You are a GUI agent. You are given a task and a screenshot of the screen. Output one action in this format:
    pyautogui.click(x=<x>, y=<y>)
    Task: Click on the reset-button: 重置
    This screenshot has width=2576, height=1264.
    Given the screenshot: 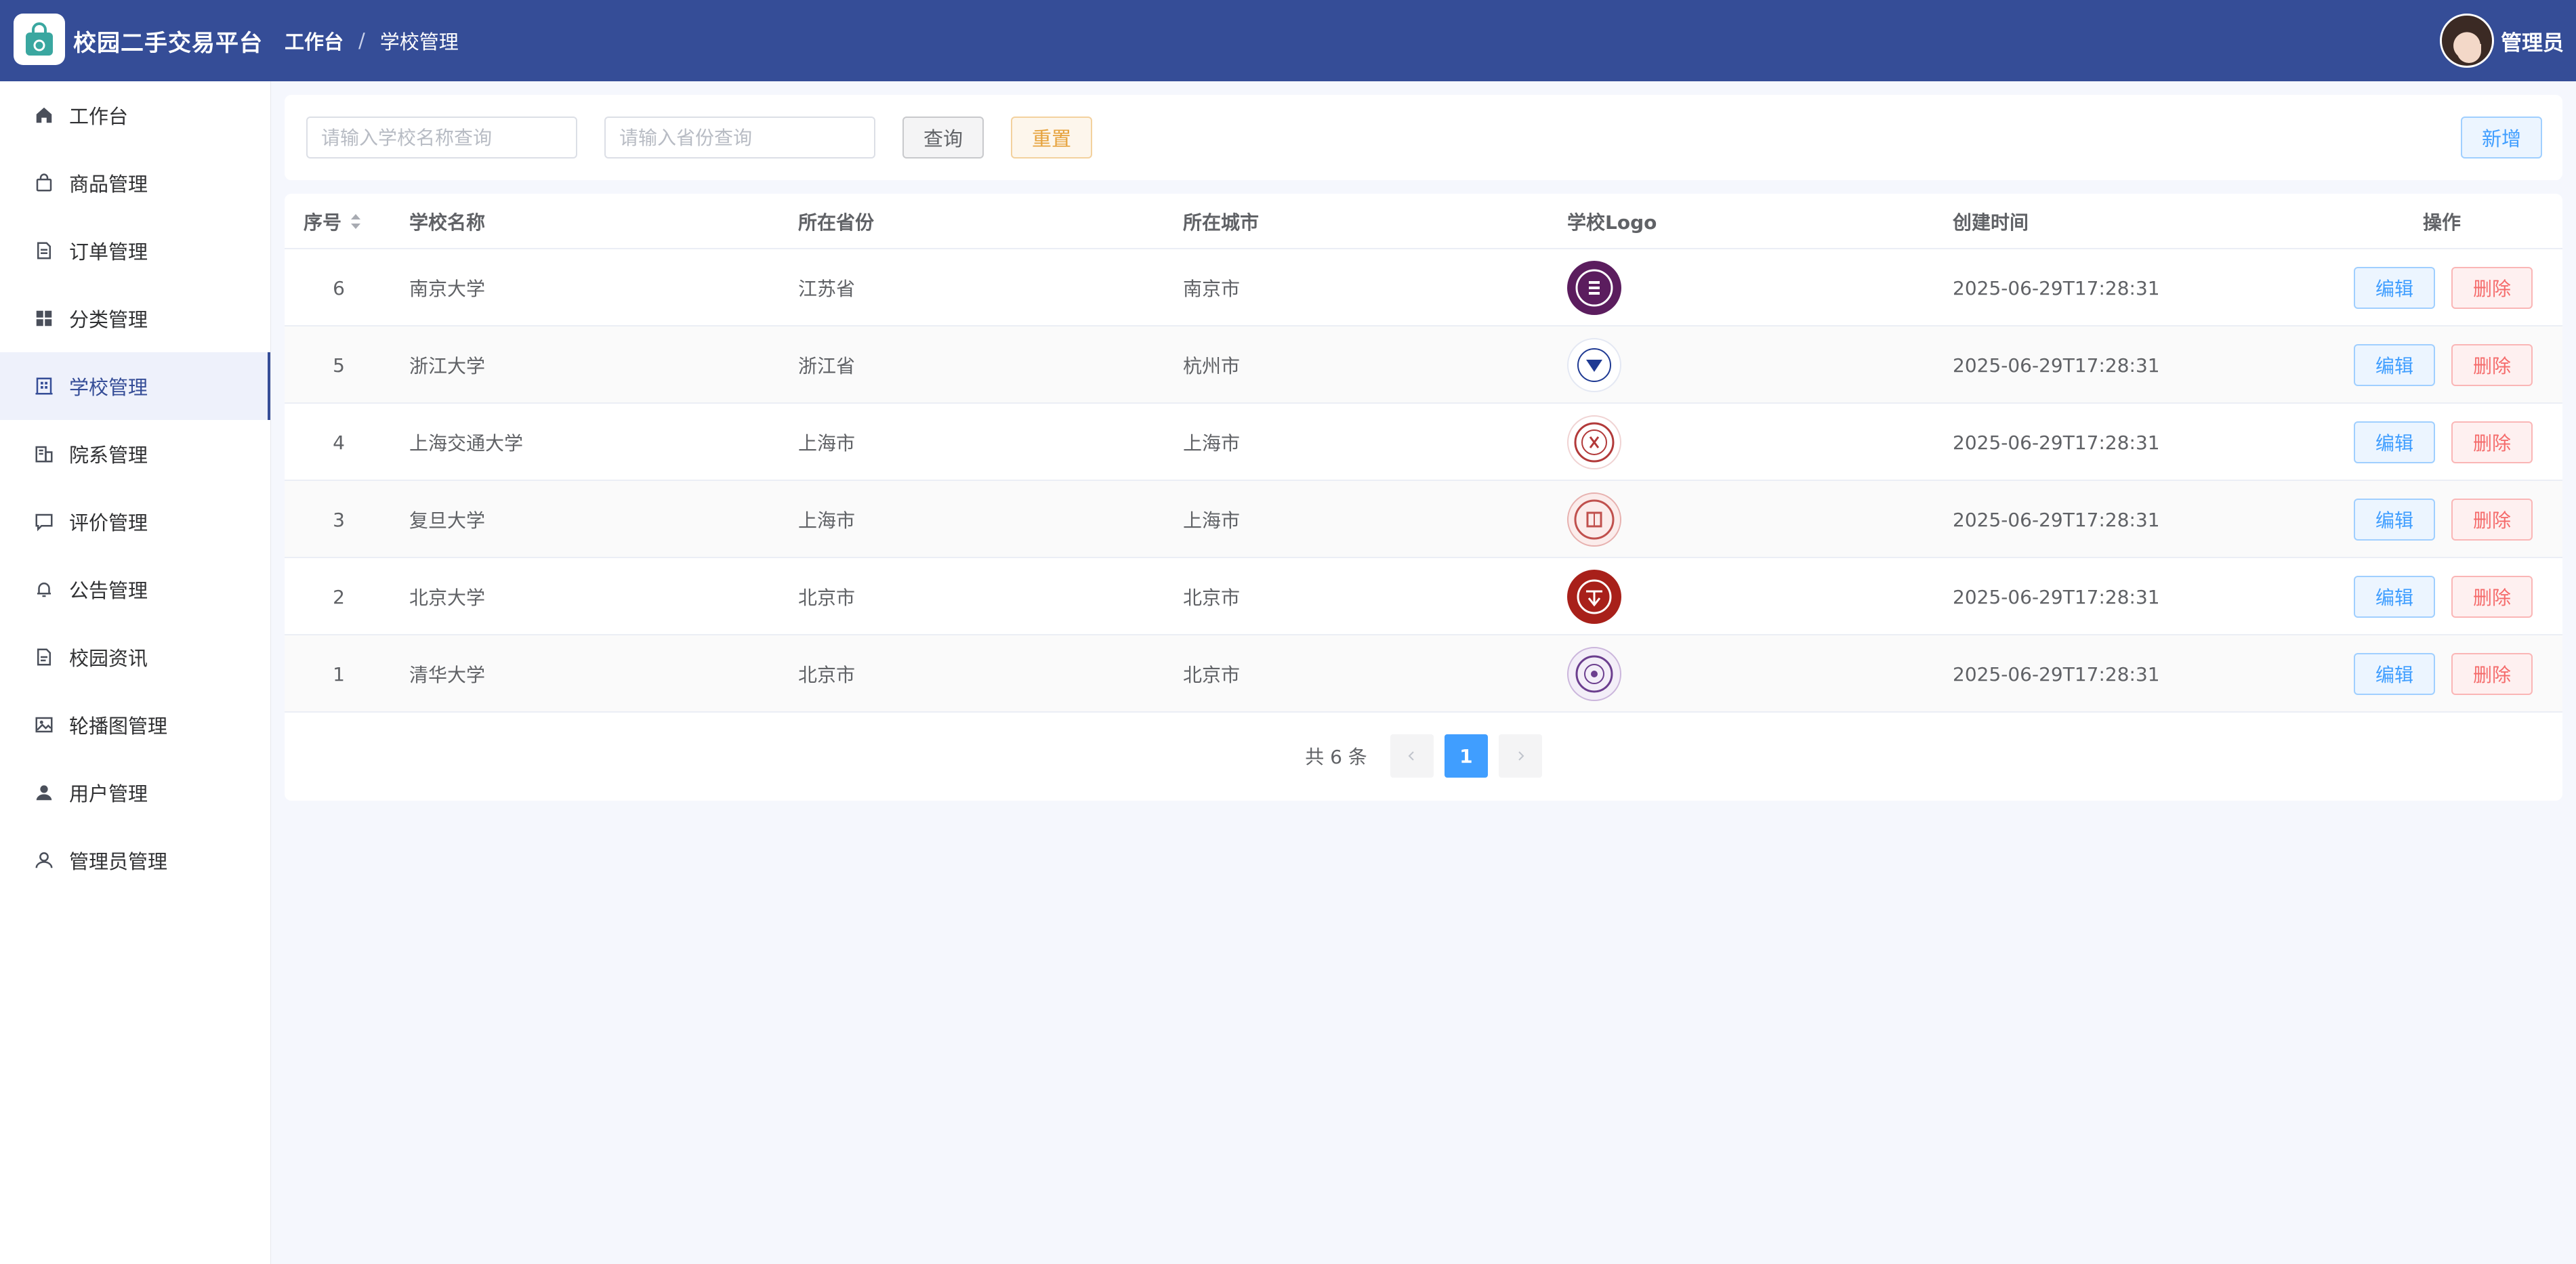 What is the action you would take?
    pyautogui.click(x=1051, y=138)
    